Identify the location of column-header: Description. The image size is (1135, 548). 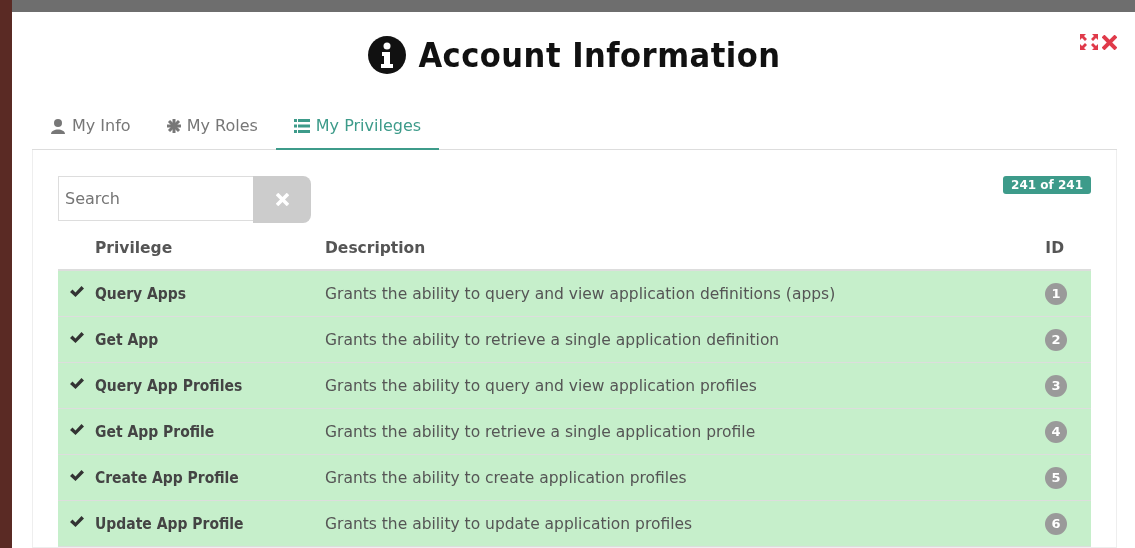
(375, 248).